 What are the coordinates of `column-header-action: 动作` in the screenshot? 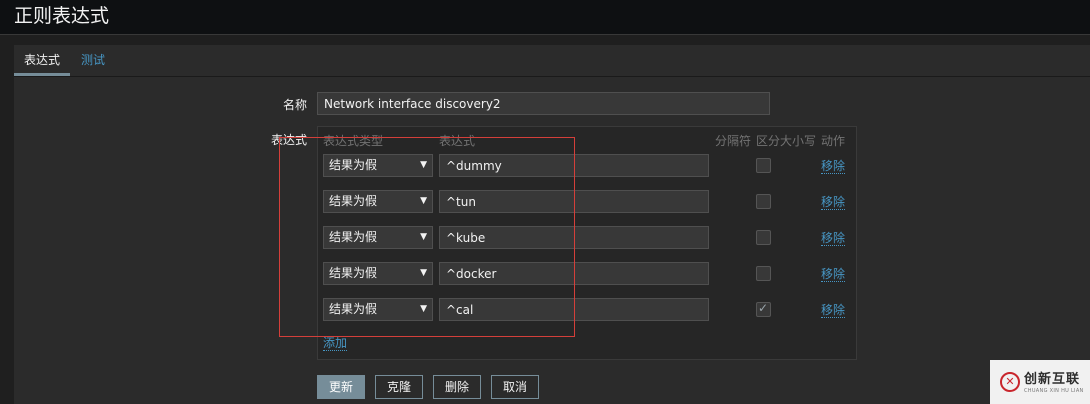 It's located at (833, 141).